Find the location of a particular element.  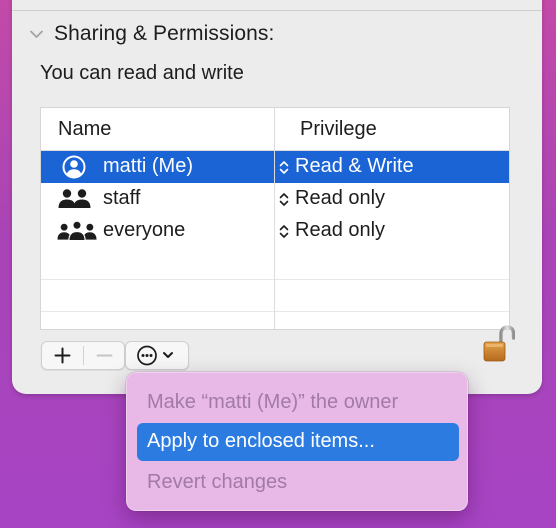

unlocked-padlock-icon is located at coordinates (498, 344).